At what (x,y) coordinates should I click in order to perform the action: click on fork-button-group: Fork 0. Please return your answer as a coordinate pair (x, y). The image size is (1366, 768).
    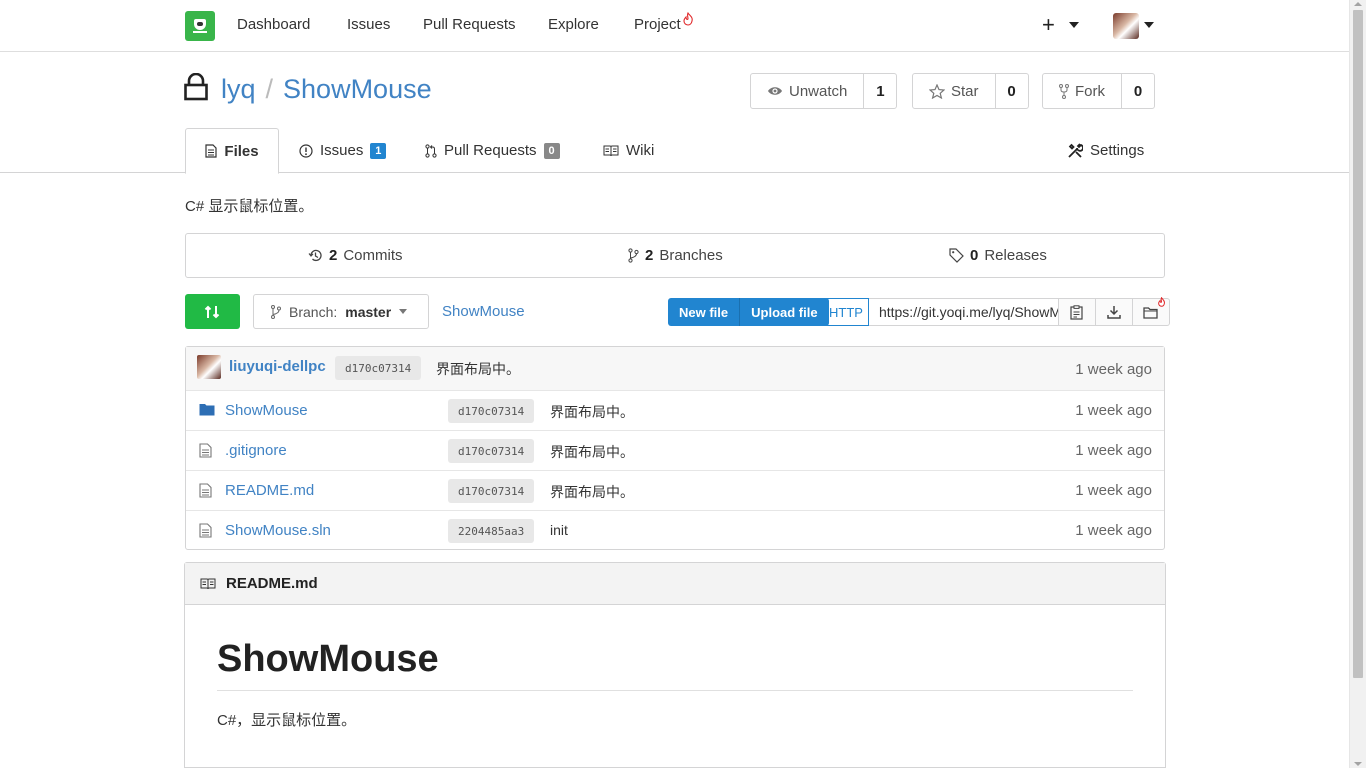
    Looking at the image, I should click on (1098, 91).